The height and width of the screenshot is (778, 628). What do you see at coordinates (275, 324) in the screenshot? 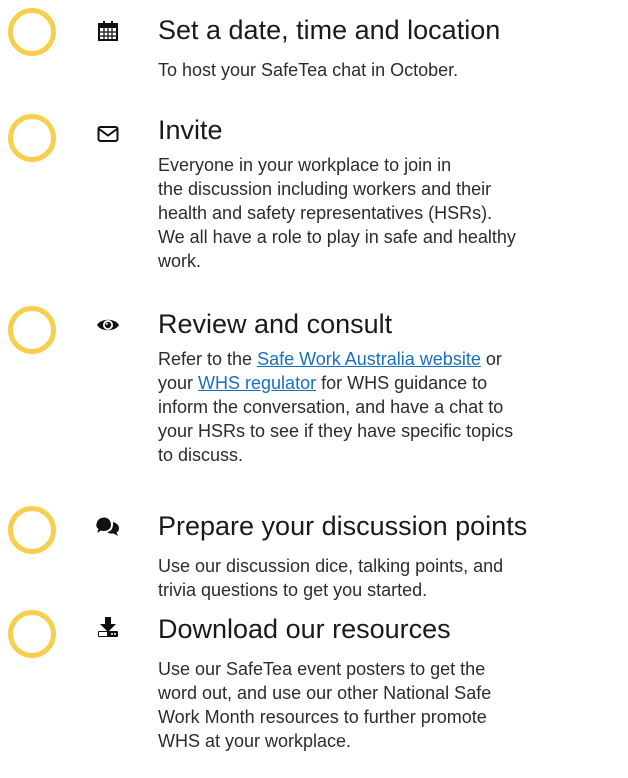
I see `step-title: Review and consult` at bounding box center [275, 324].